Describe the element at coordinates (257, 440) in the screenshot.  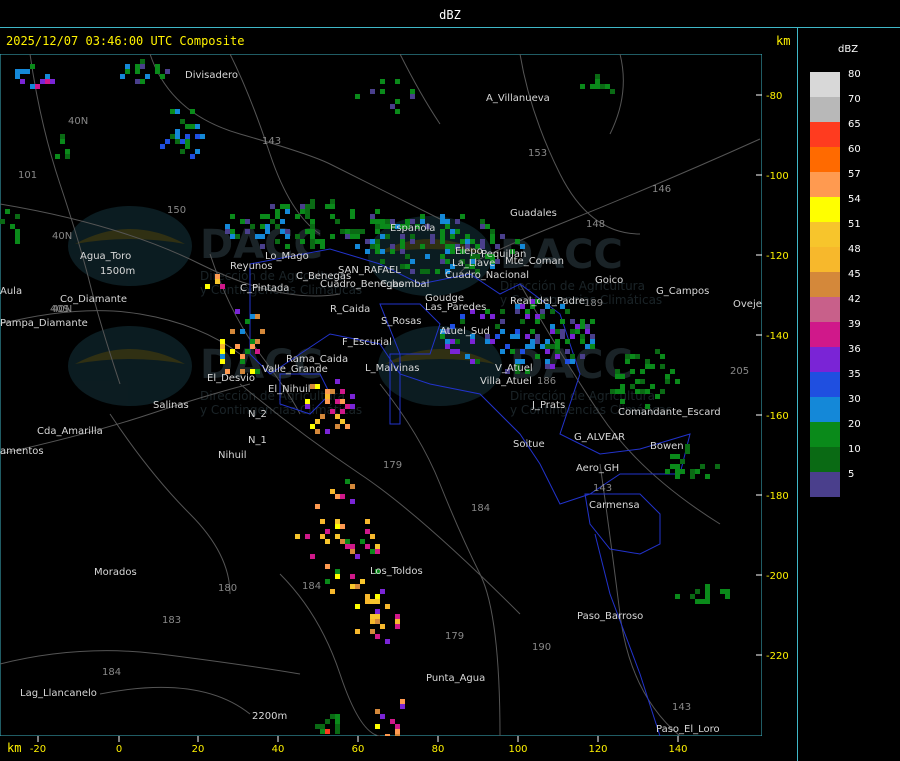
I see `place-label: N_1` at that location.